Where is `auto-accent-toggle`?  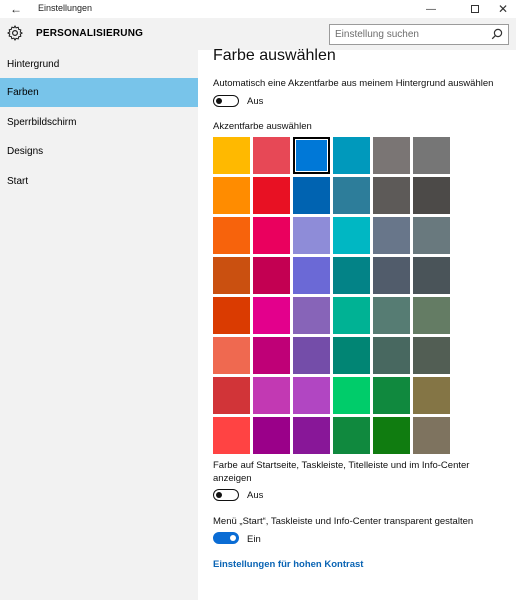
auto-accent-toggle is located at coordinates (226, 101).